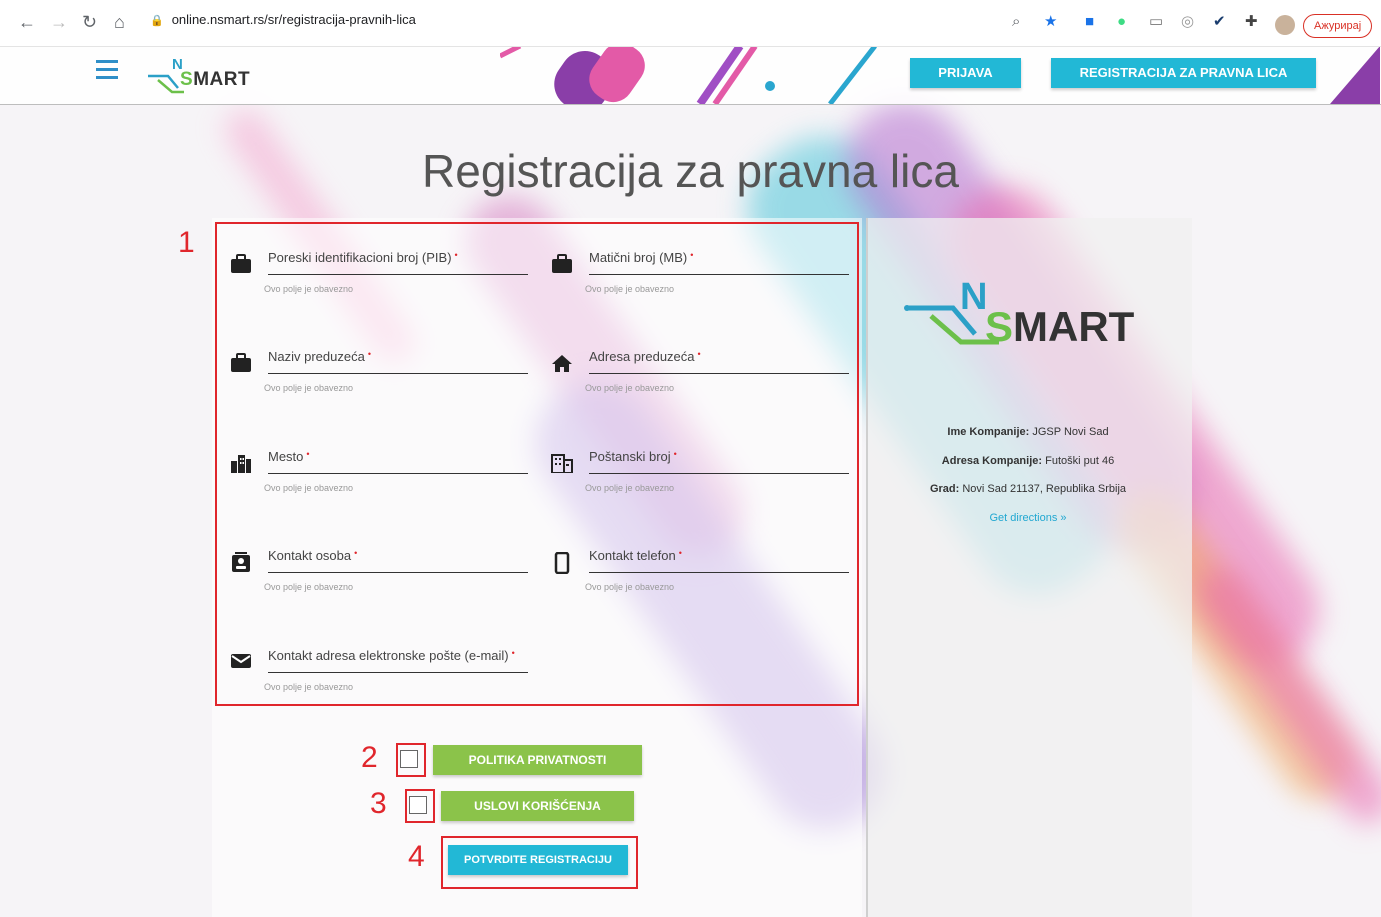  What do you see at coordinates (974, 297) in the screenshot?
I see `logo-n-large: N` at bounding box center [974, 297].